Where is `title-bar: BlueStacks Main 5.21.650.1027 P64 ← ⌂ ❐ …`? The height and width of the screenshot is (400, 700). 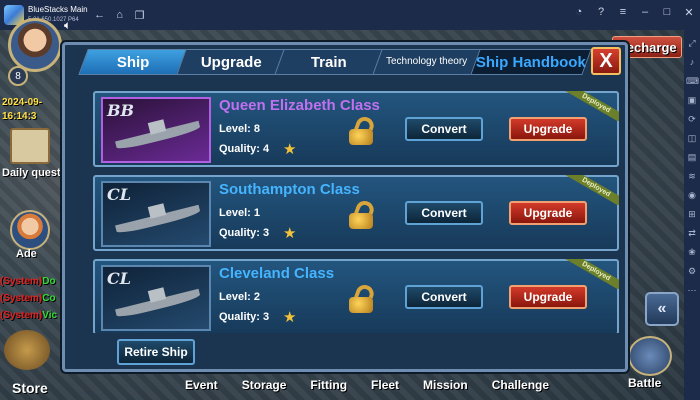
title-bar: BlueStacks Main 5.21.650.1027 P64 ← ⌂ ❐ … is located at coordinates (350, 15).